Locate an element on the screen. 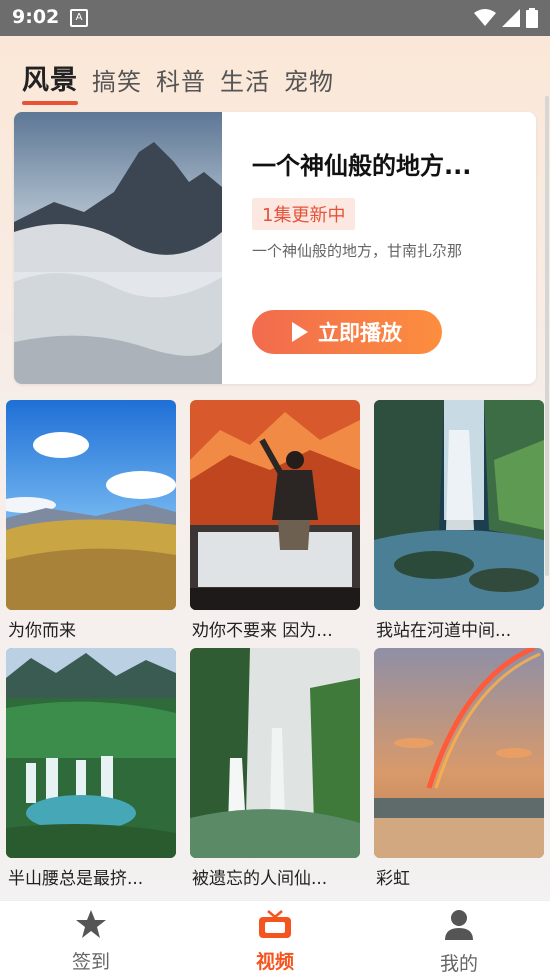 This screenshot has width=550, height=978. signal-icon is located at coordinates (511, 18).